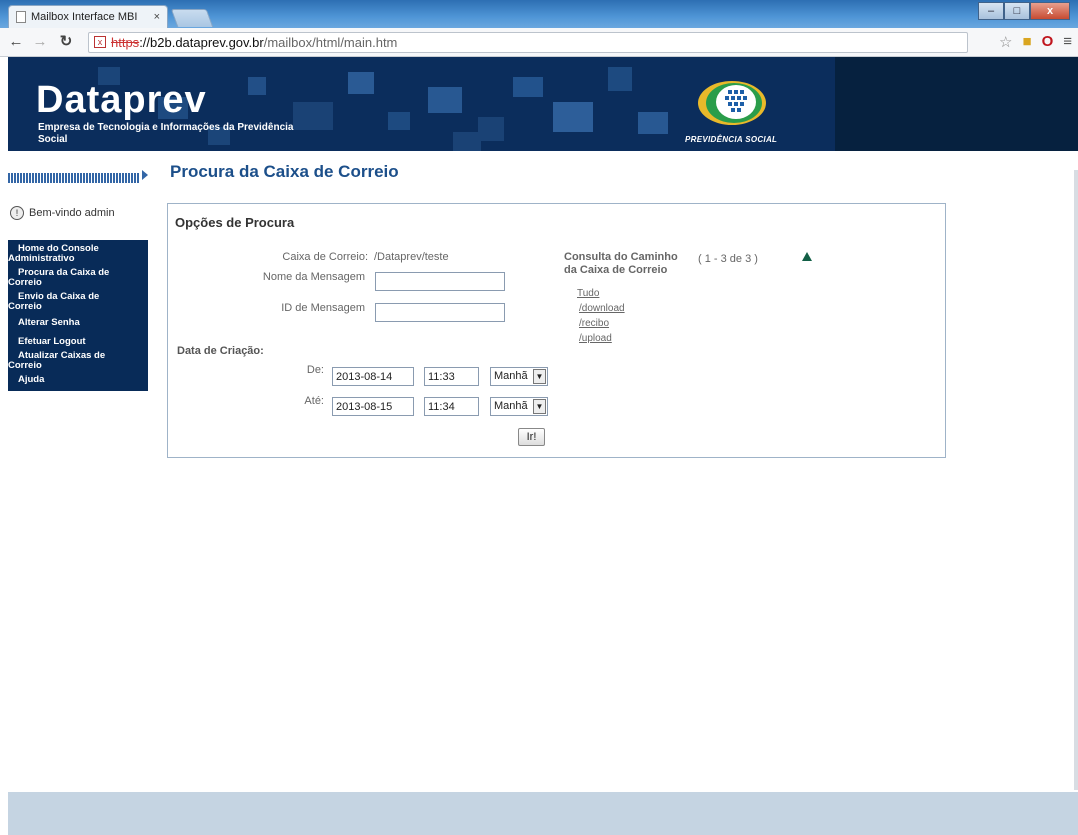 This screenshot has height=835, width=1078. Describe the element at coordinates (330, 42) in the screenshot. I see `url-path: /mailbox/html/main.htm` at that location.